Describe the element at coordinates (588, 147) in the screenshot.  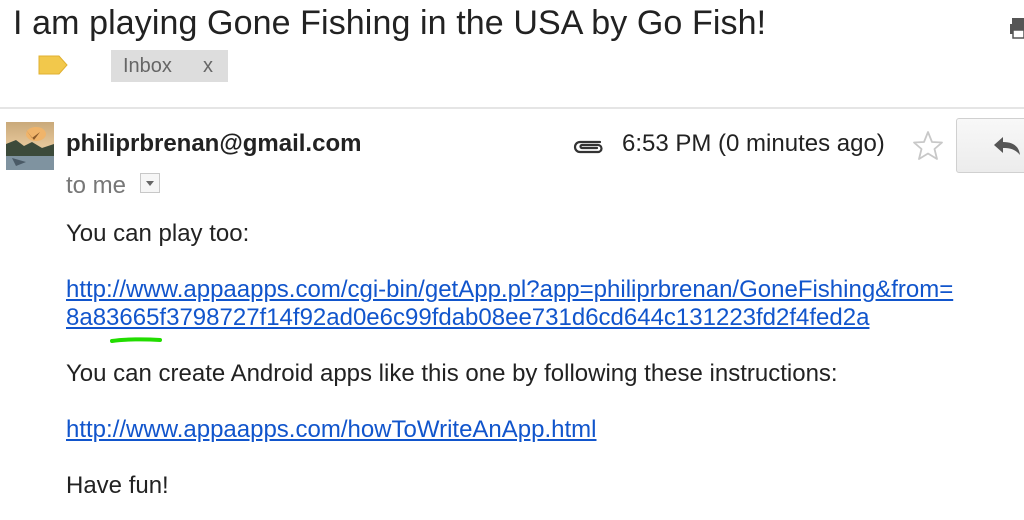
I see `paperclip-icon` at that location.